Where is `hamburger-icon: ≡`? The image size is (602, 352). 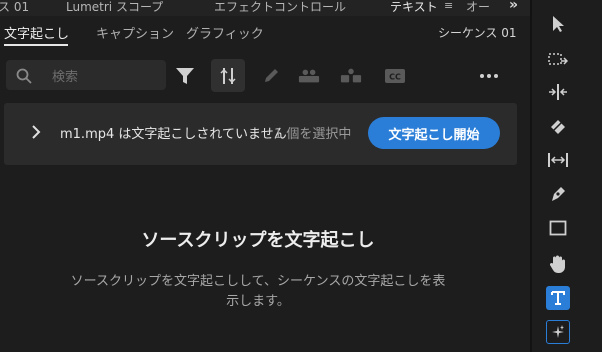 hamburger-icon: ≡ is located at coordinates (448, 6).